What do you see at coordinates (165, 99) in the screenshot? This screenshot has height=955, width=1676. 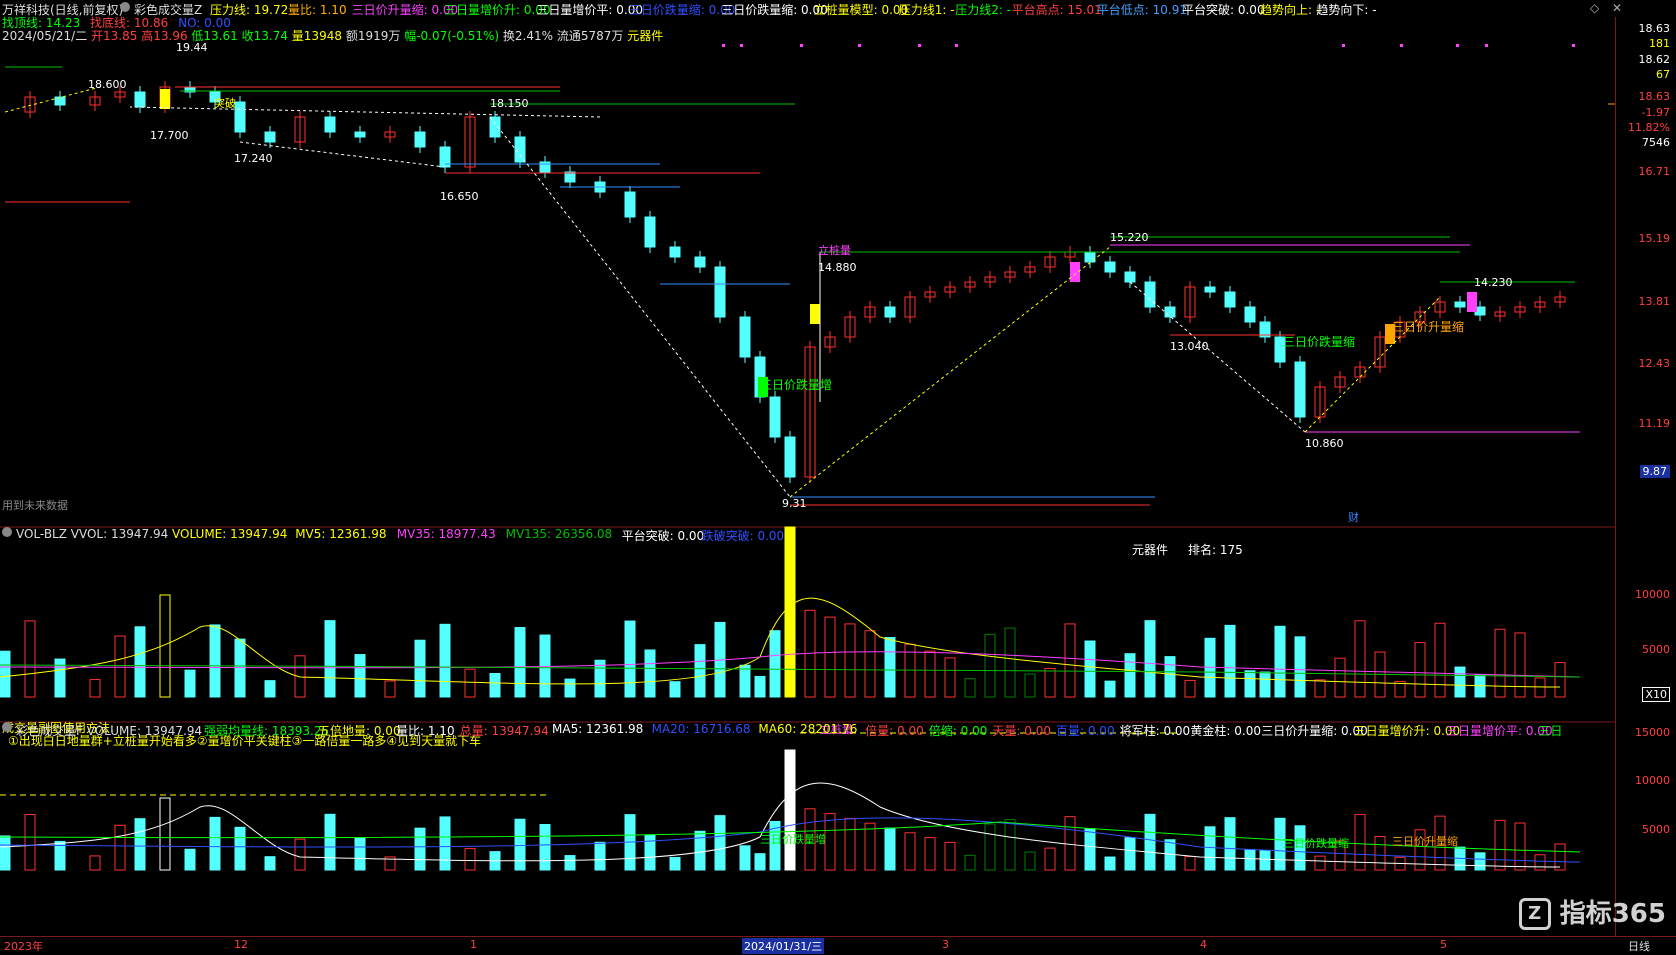 I see `signal-candle` at bounding box center [165, 99].